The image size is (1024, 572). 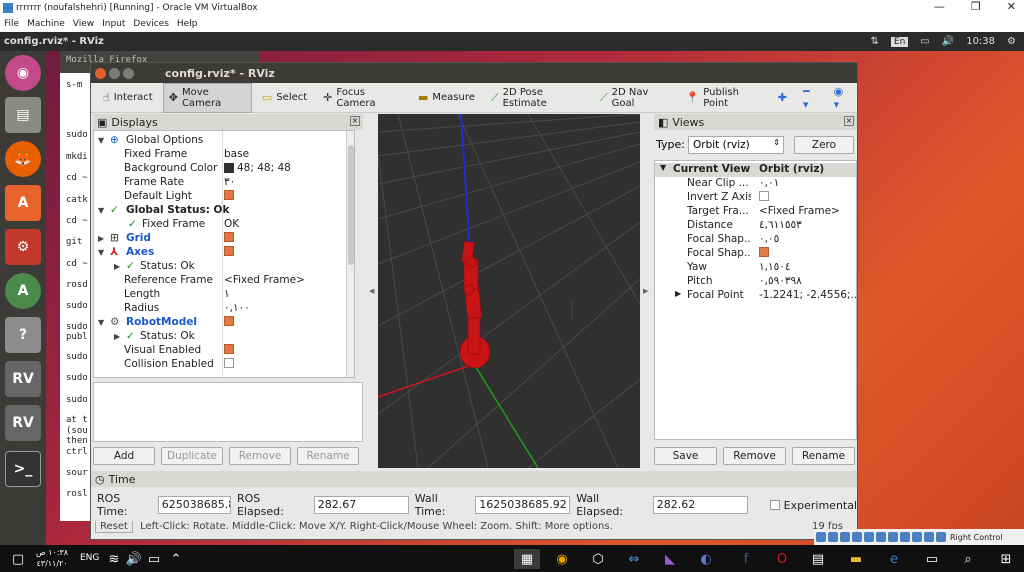 I want to click on tree-row-grid: ▶ ⊞ Grid, so click(x=224, y=238).